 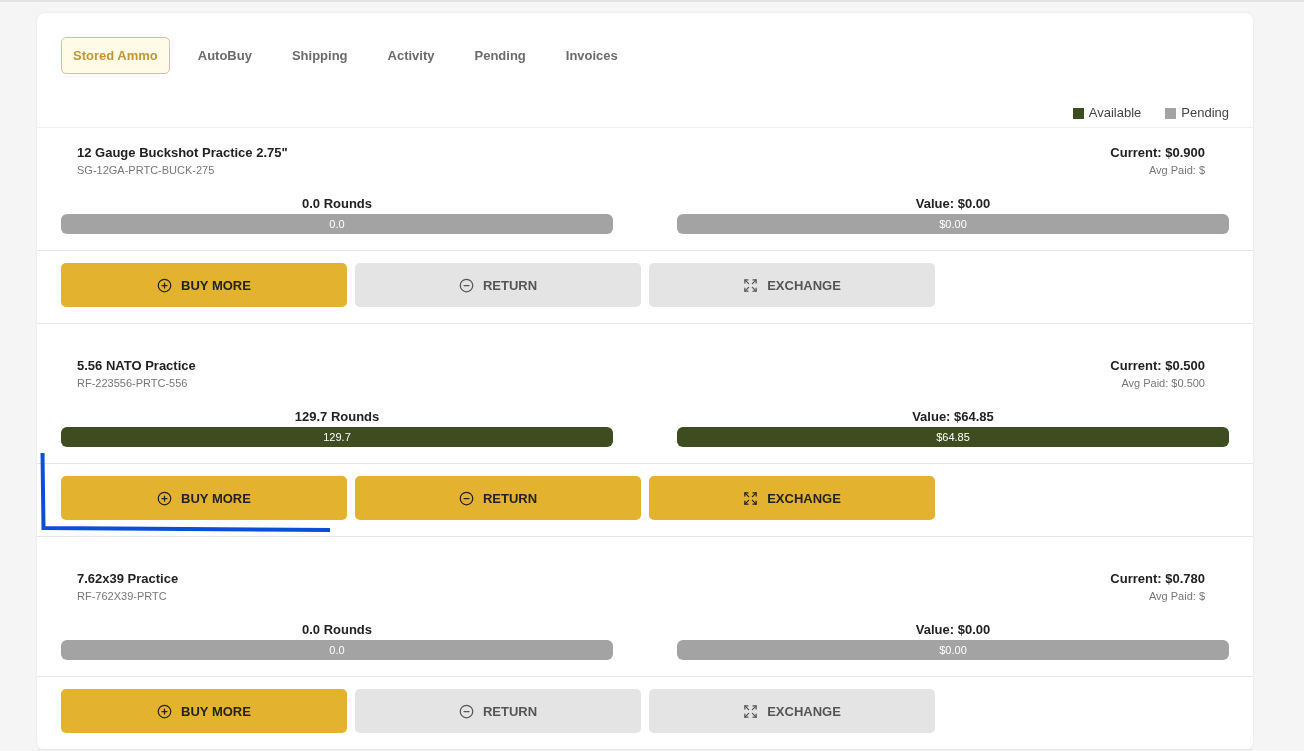 What do you see at coordinates (1157, 153) in the screenshot?
I see `current-price: Current: $0.900` at bounding box center [1157, 153].